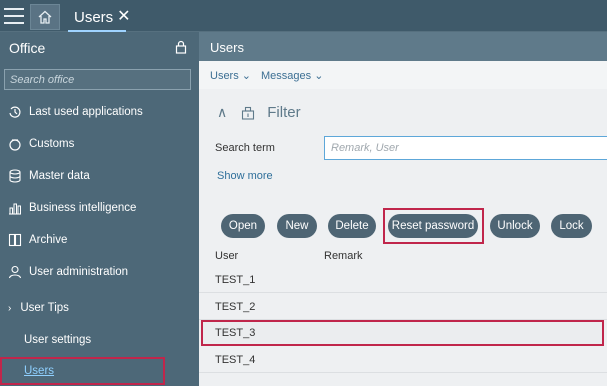 The width and height of the screenshot is (607, 386). What do you see at coordinates (515, 226) in the screenshot?
I see `unlock-button: Unlock` at bounding box center [515, 226].